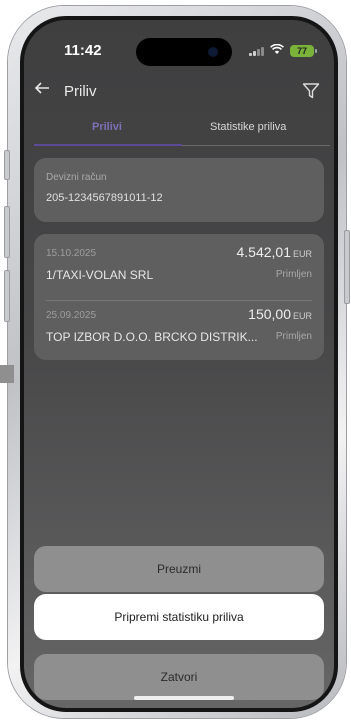 This screenshot has height=722, width=351. I want to click on signal-icon, so click(256, 51).